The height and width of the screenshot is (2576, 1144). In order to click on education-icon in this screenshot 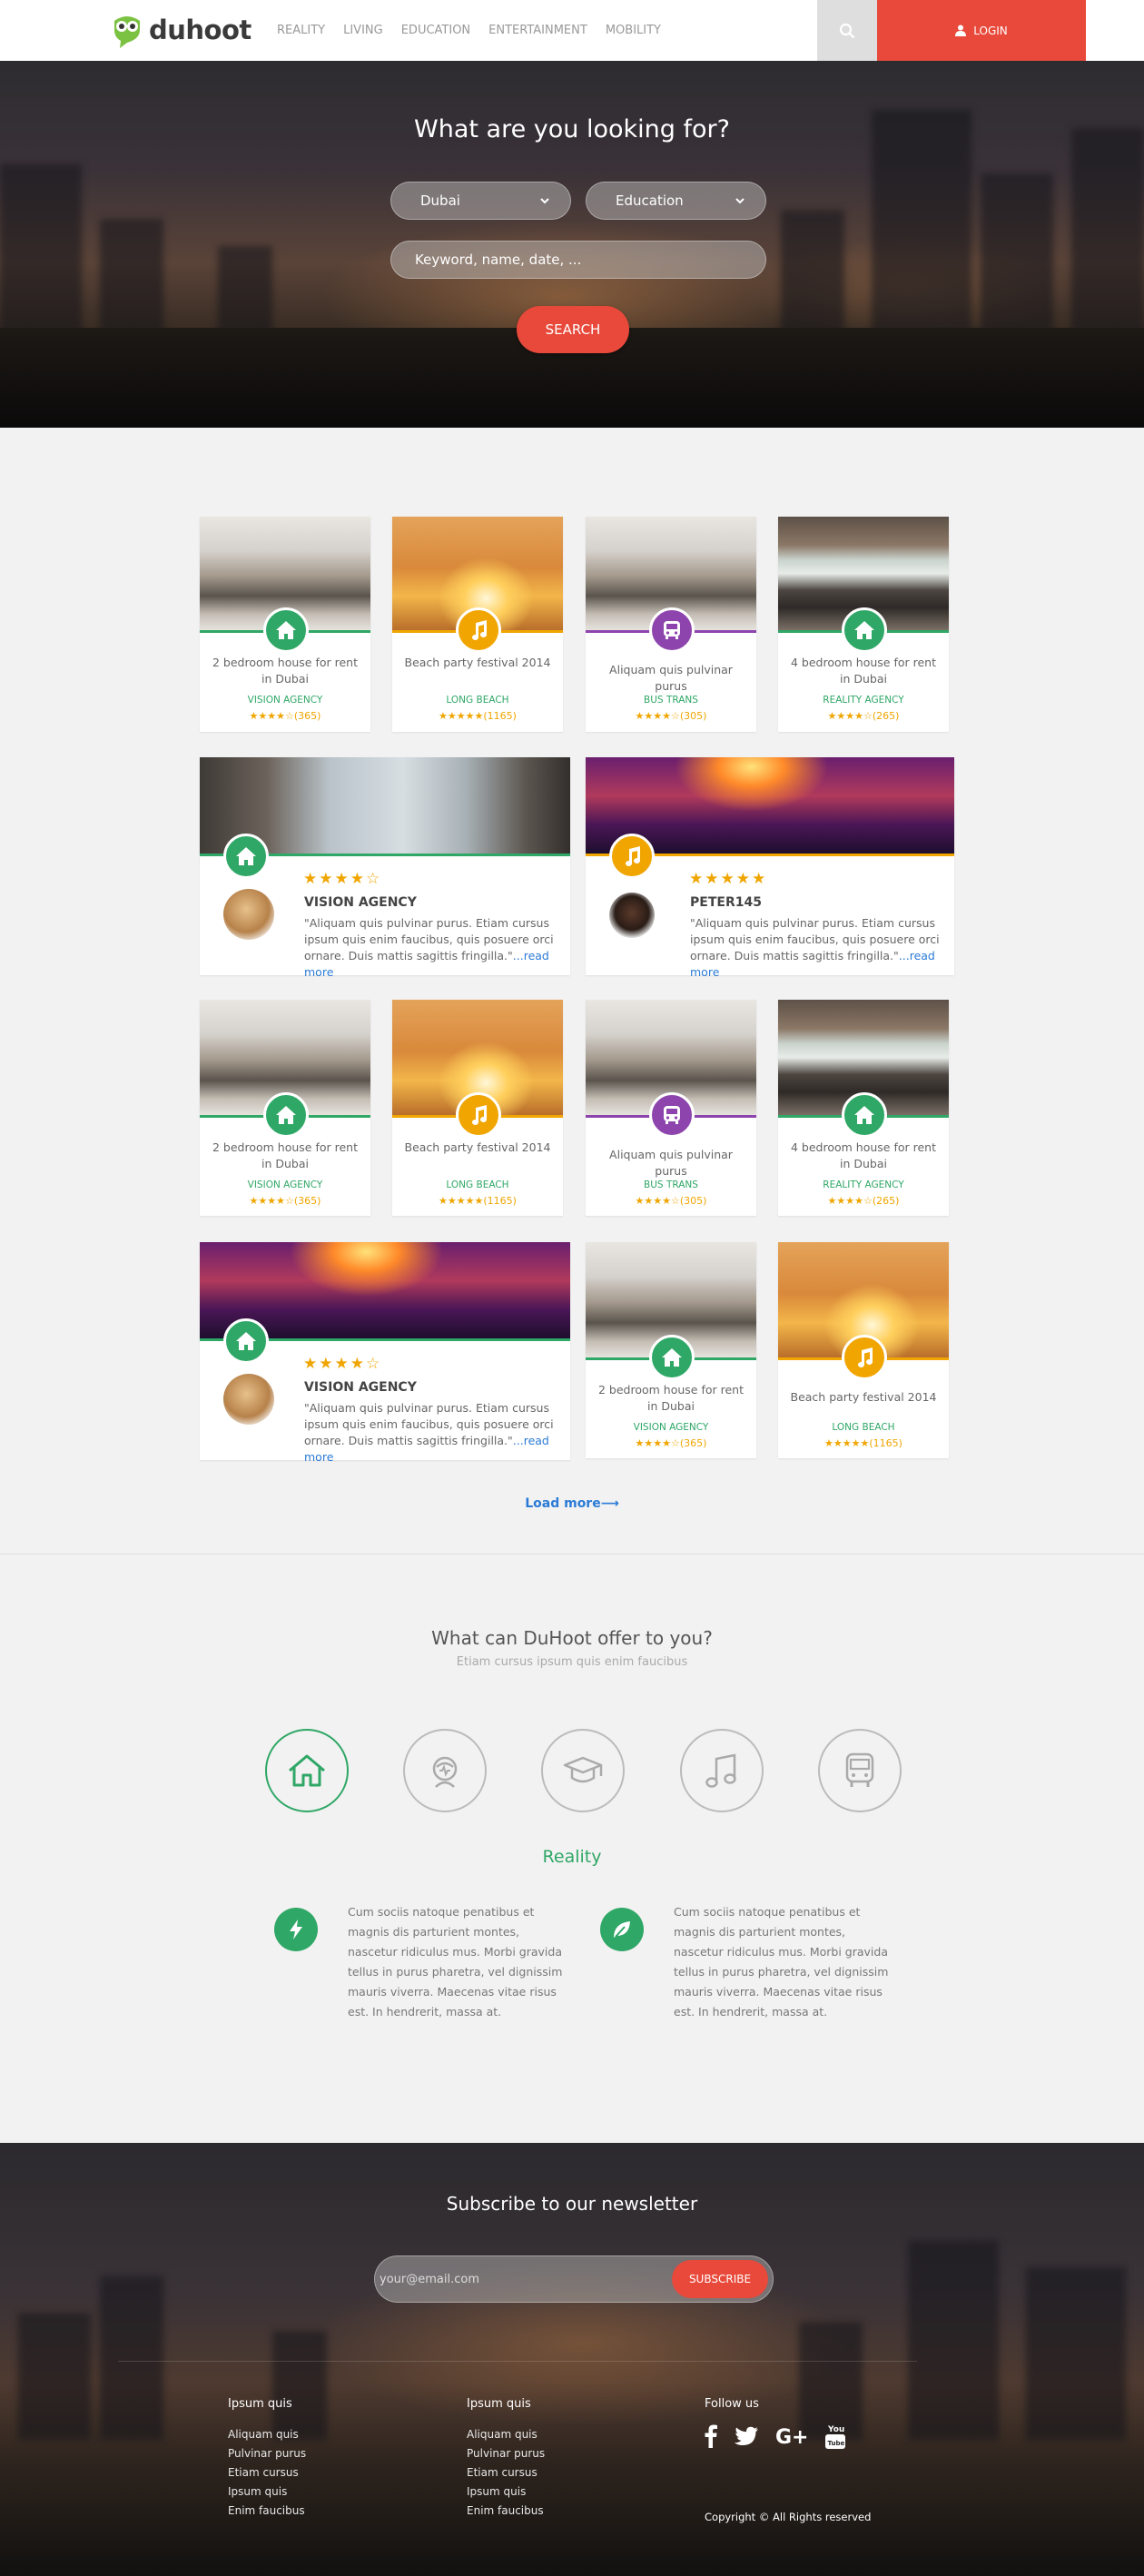, I will do `click(583, 1769)`.